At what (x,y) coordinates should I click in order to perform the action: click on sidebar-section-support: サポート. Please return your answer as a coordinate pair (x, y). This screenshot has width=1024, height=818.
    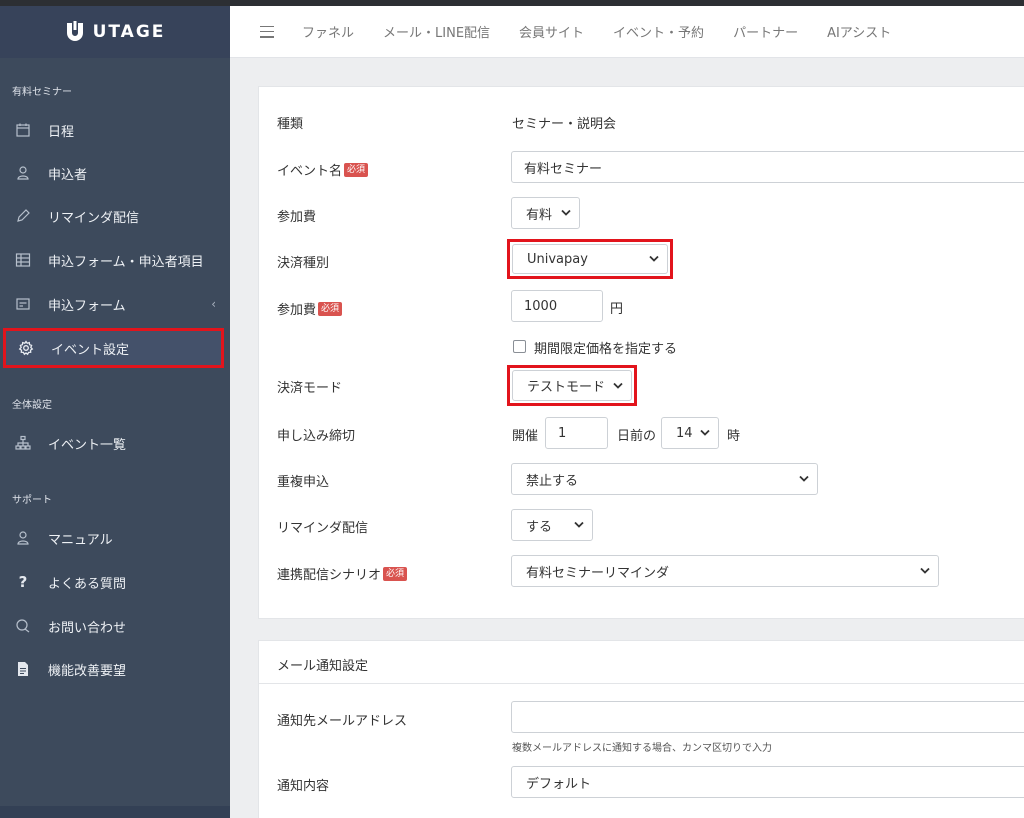
    Looking at the image, I should click on (32, 500).